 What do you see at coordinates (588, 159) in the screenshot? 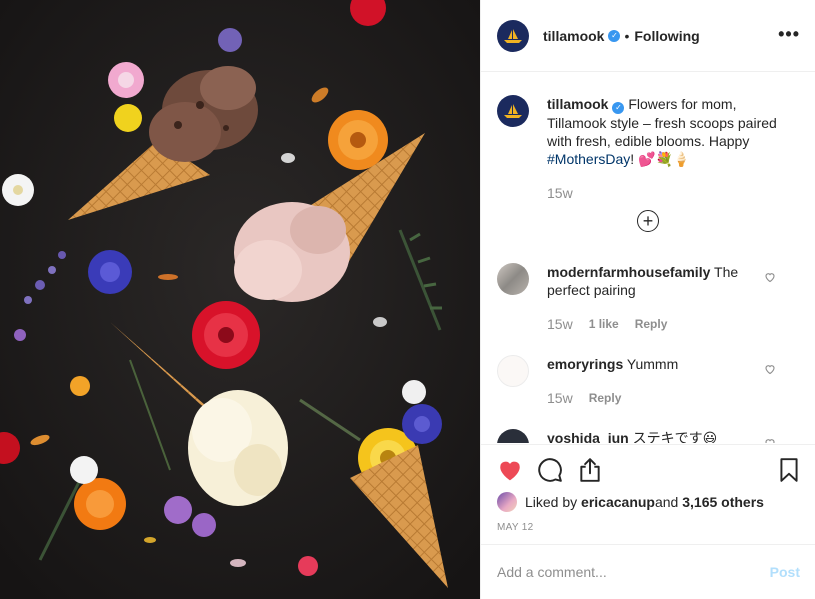
I see `hashtag-link: #MothersDay` at bounding box center [588, 159].